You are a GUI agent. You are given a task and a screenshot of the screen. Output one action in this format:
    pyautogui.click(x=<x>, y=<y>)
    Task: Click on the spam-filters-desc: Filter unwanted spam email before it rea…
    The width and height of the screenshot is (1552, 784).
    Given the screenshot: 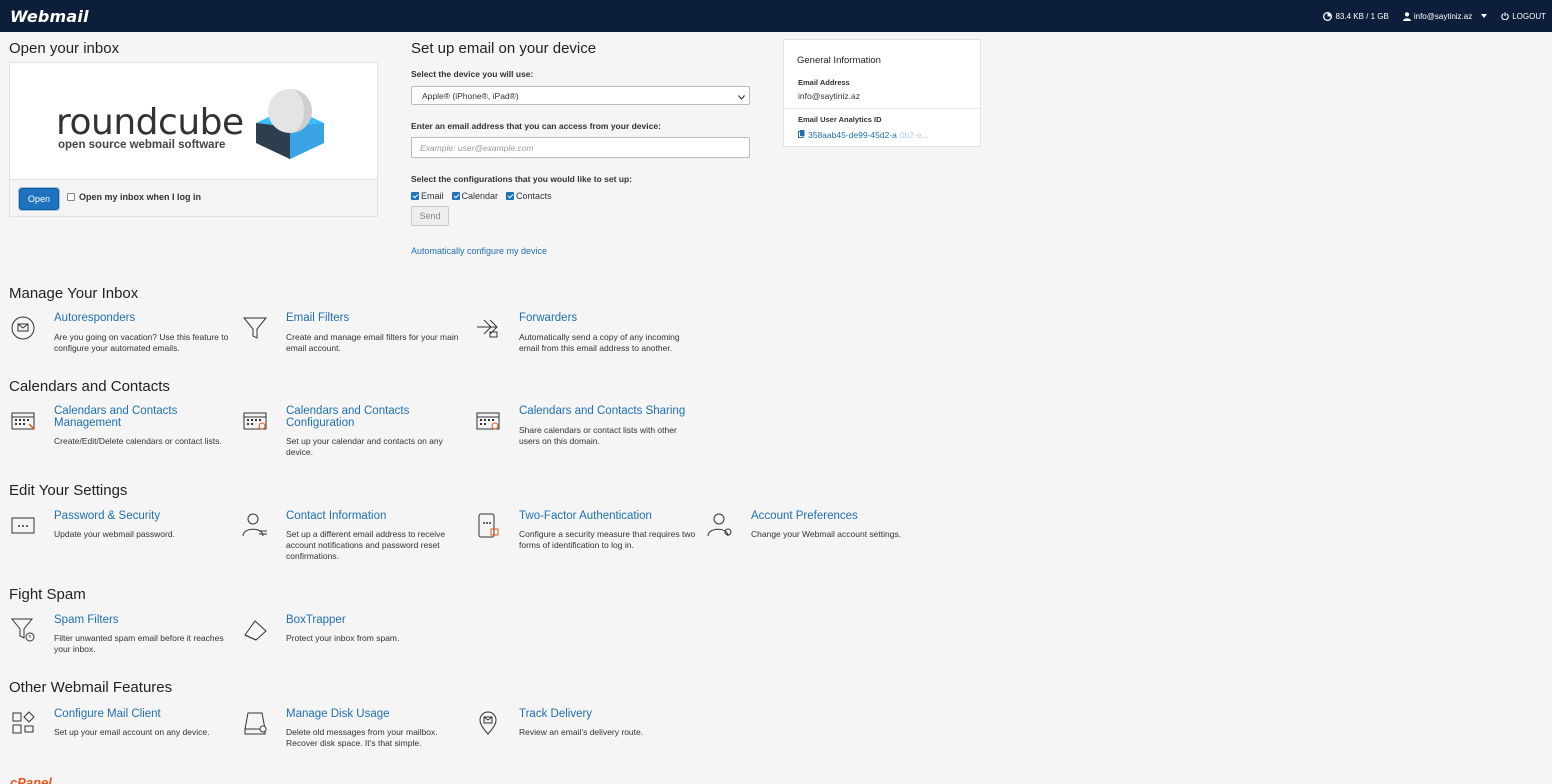 What is the action you would take?
    pyautogui.click(x=139, y=643)
    